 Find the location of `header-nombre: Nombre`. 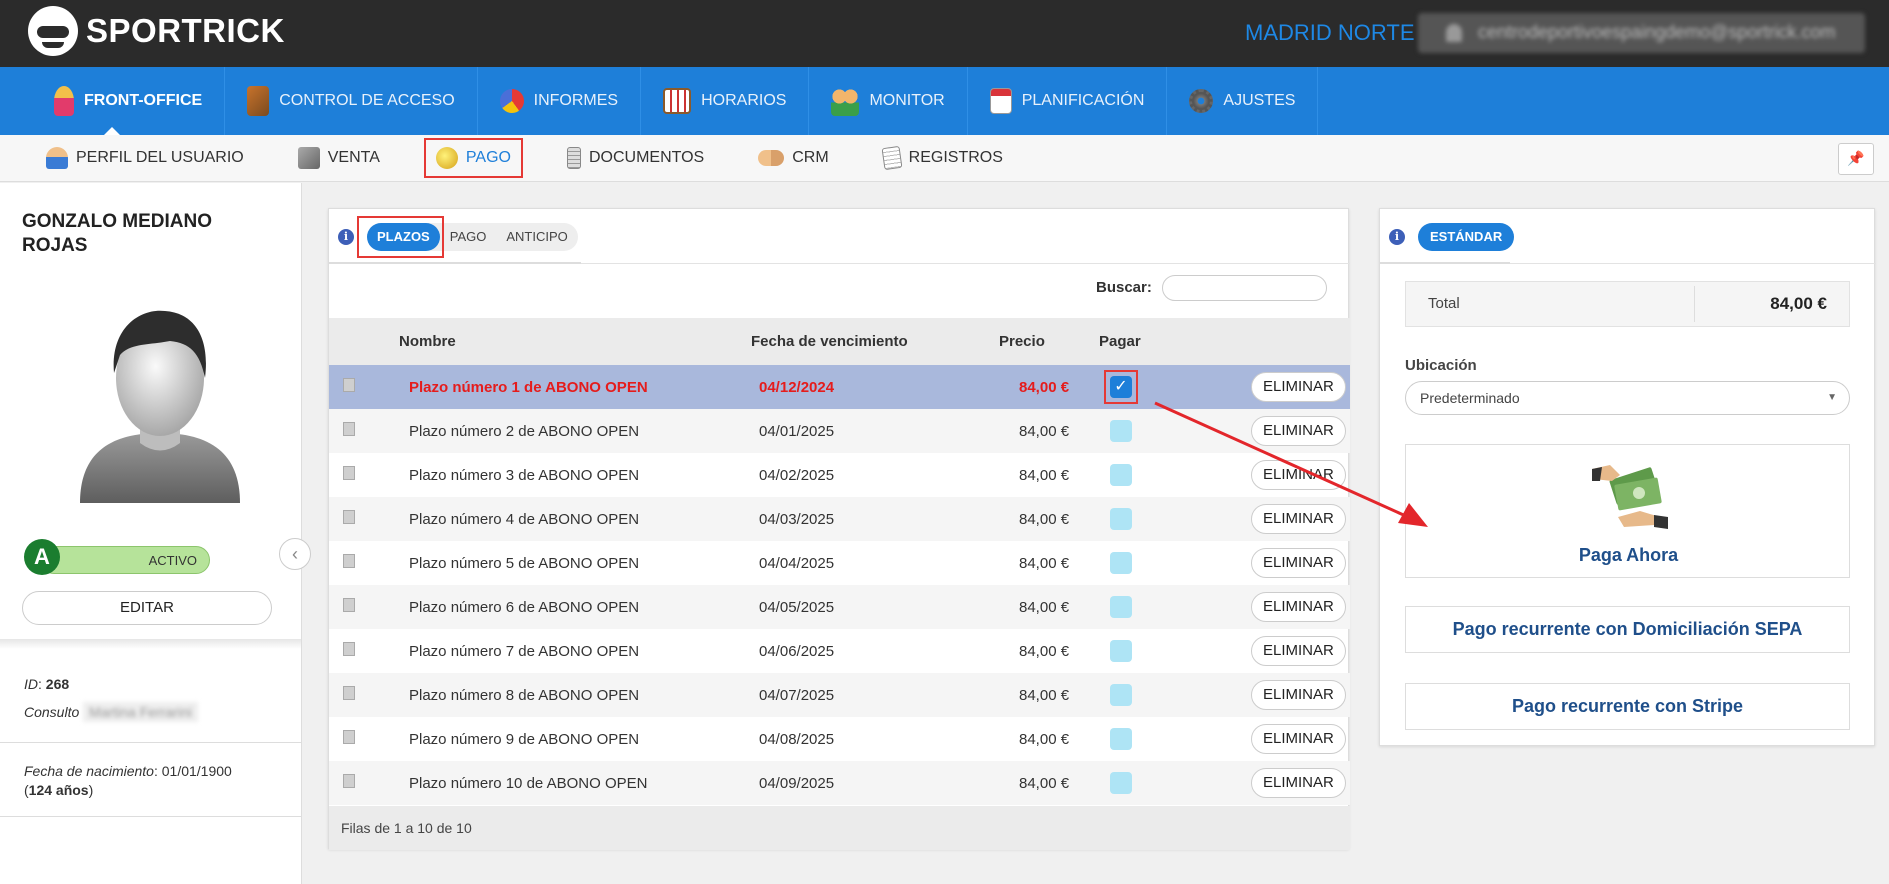

header-nombre: Nombre is located at coordinates (575, 341).